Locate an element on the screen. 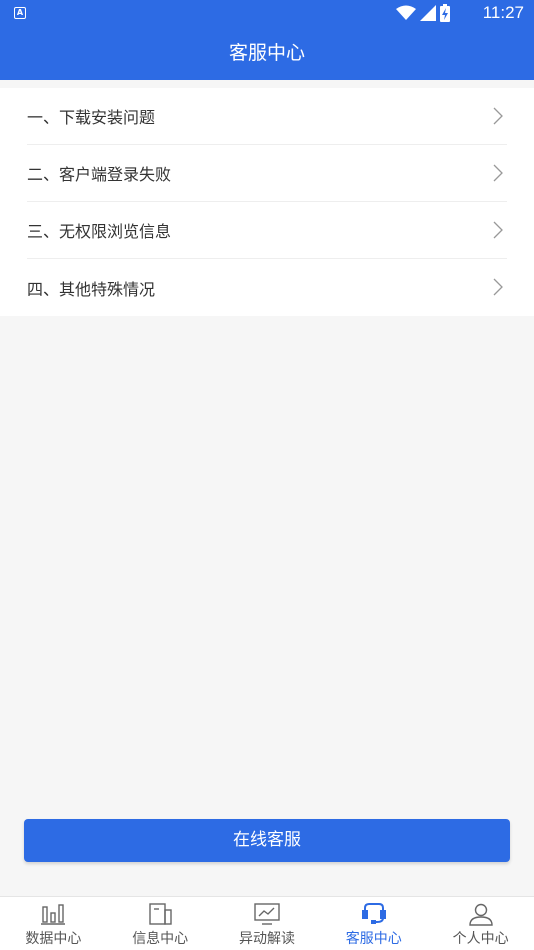 The width and height of the screenshot is (534, 950). page-title: 客服中心 is located at coordinates (266, 53).